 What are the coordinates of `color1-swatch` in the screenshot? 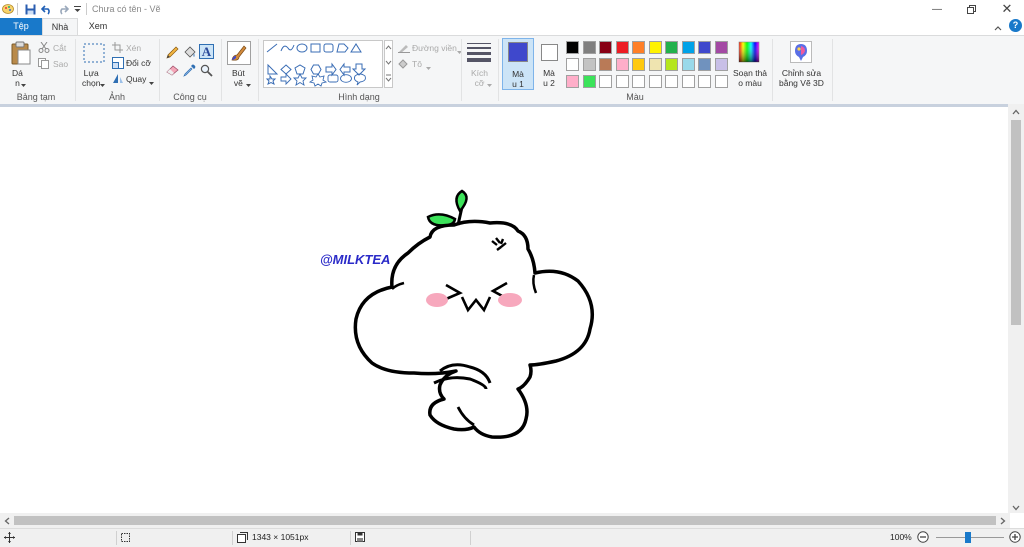 It's located at (518, 52).